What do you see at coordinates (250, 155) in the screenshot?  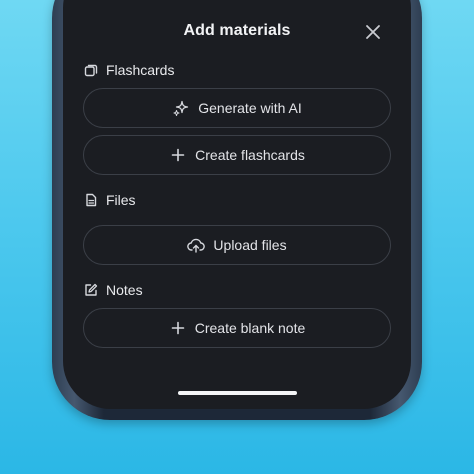 I see `create-flashcards-label: Create flashcards` at bounding box center [250, 155].